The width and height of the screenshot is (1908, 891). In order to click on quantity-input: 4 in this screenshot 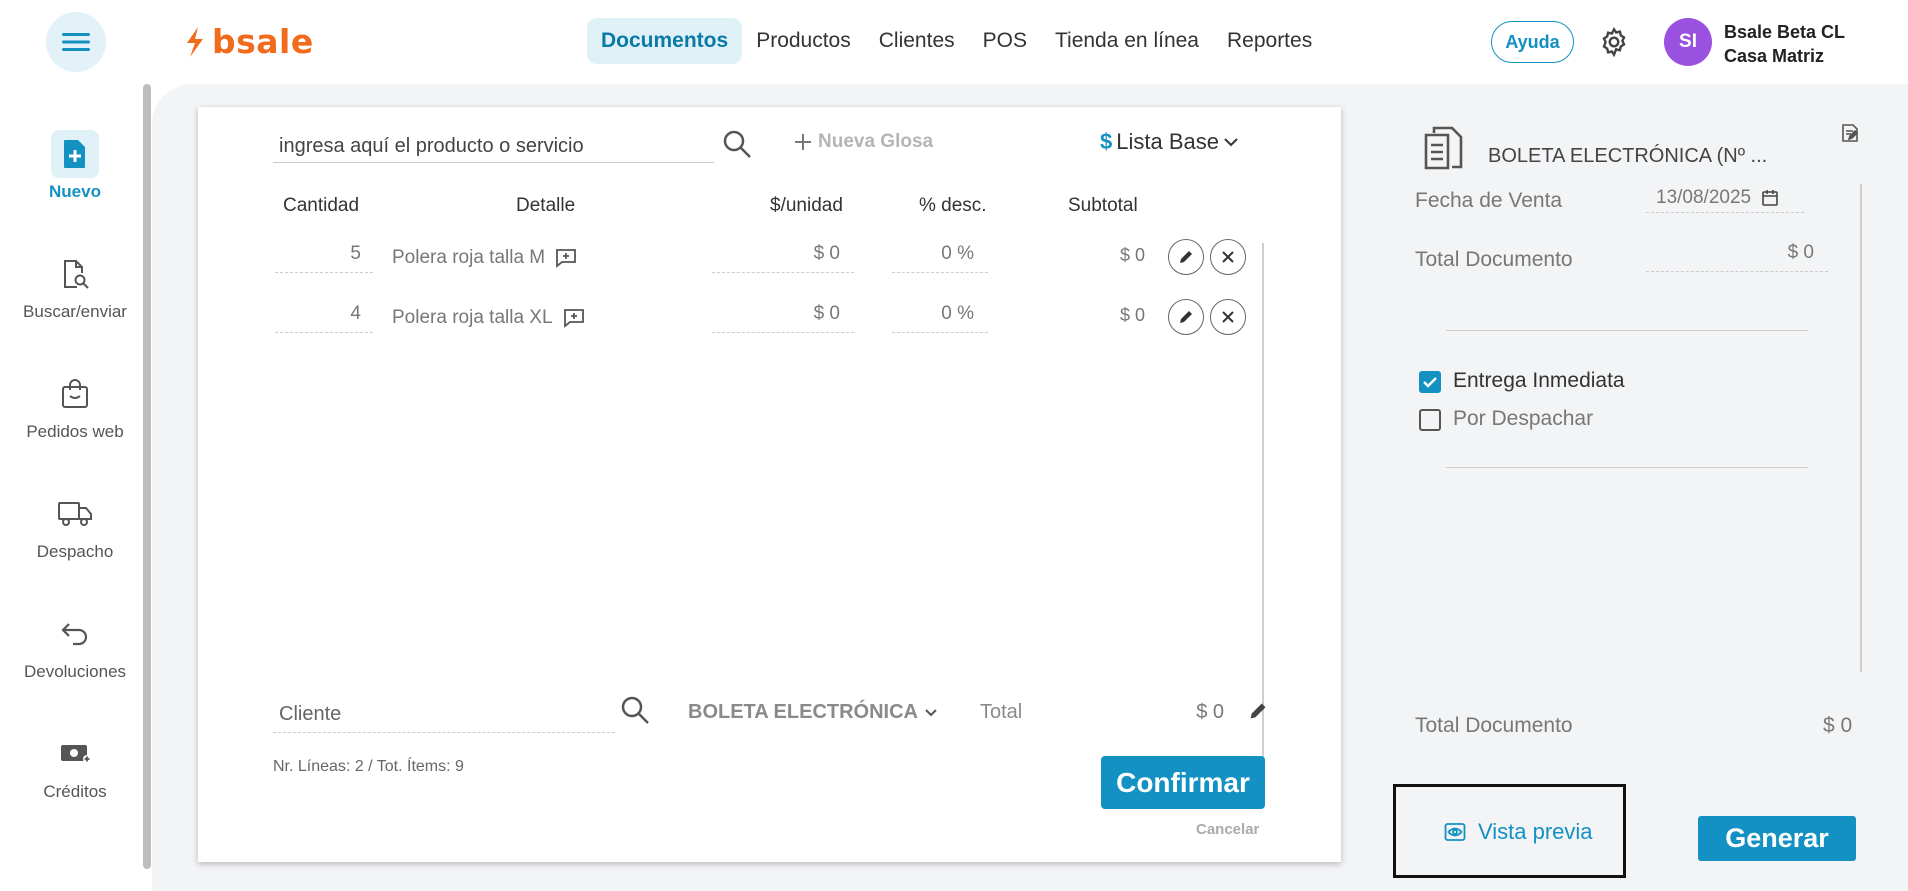, I will do `click(324, 318)`.